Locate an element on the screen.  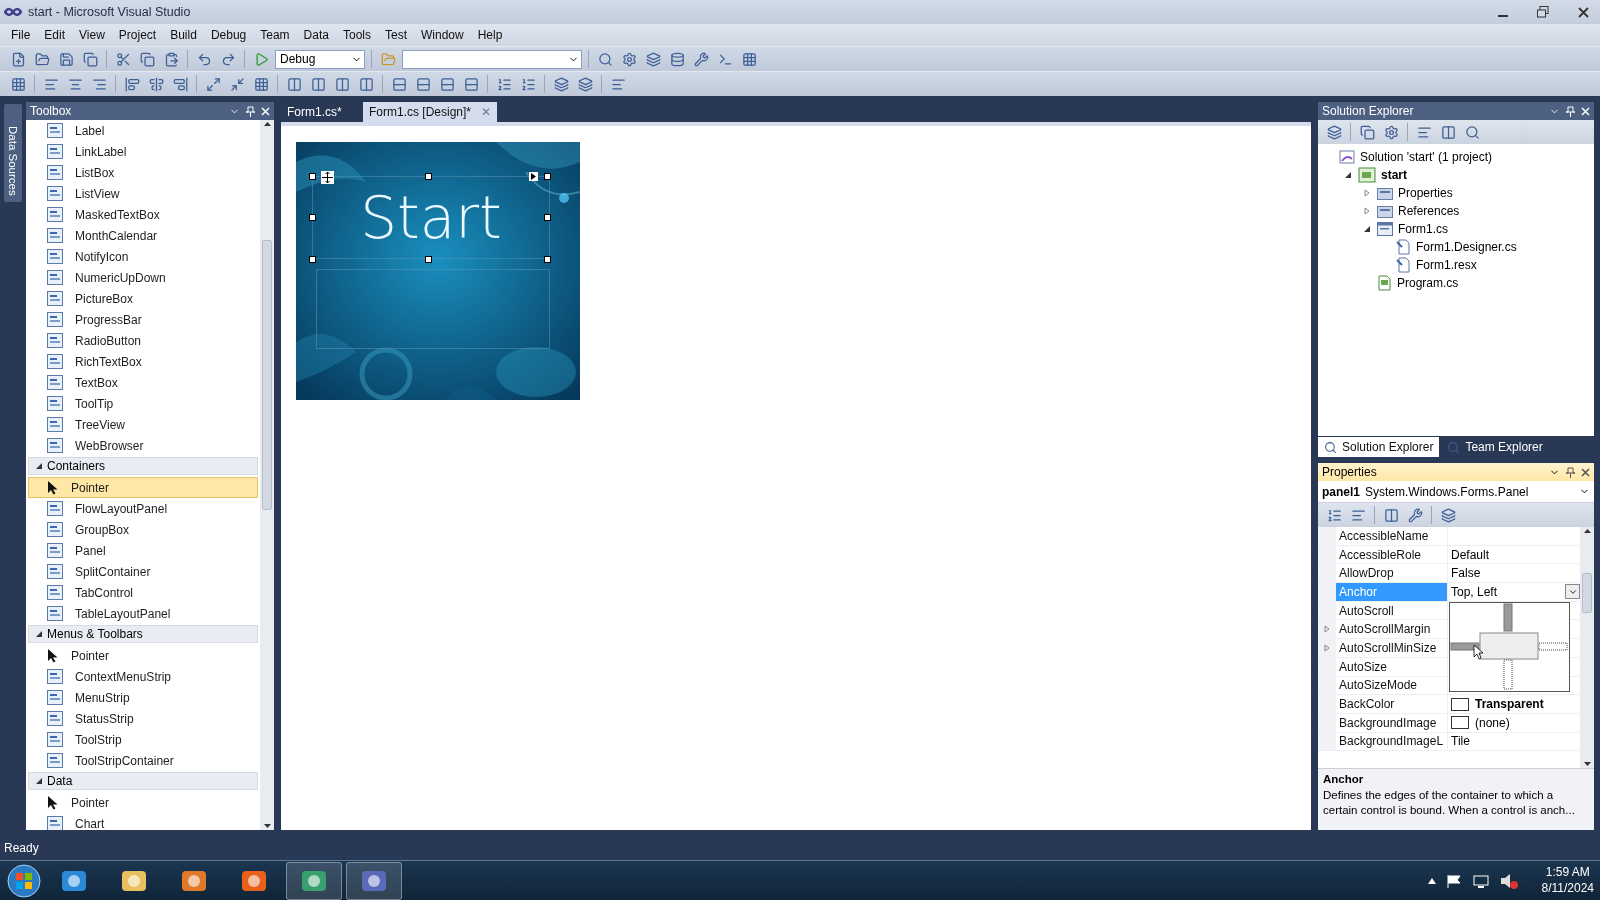
toolbox-item: MaskedTextBox is located at coordinates (143, 214).